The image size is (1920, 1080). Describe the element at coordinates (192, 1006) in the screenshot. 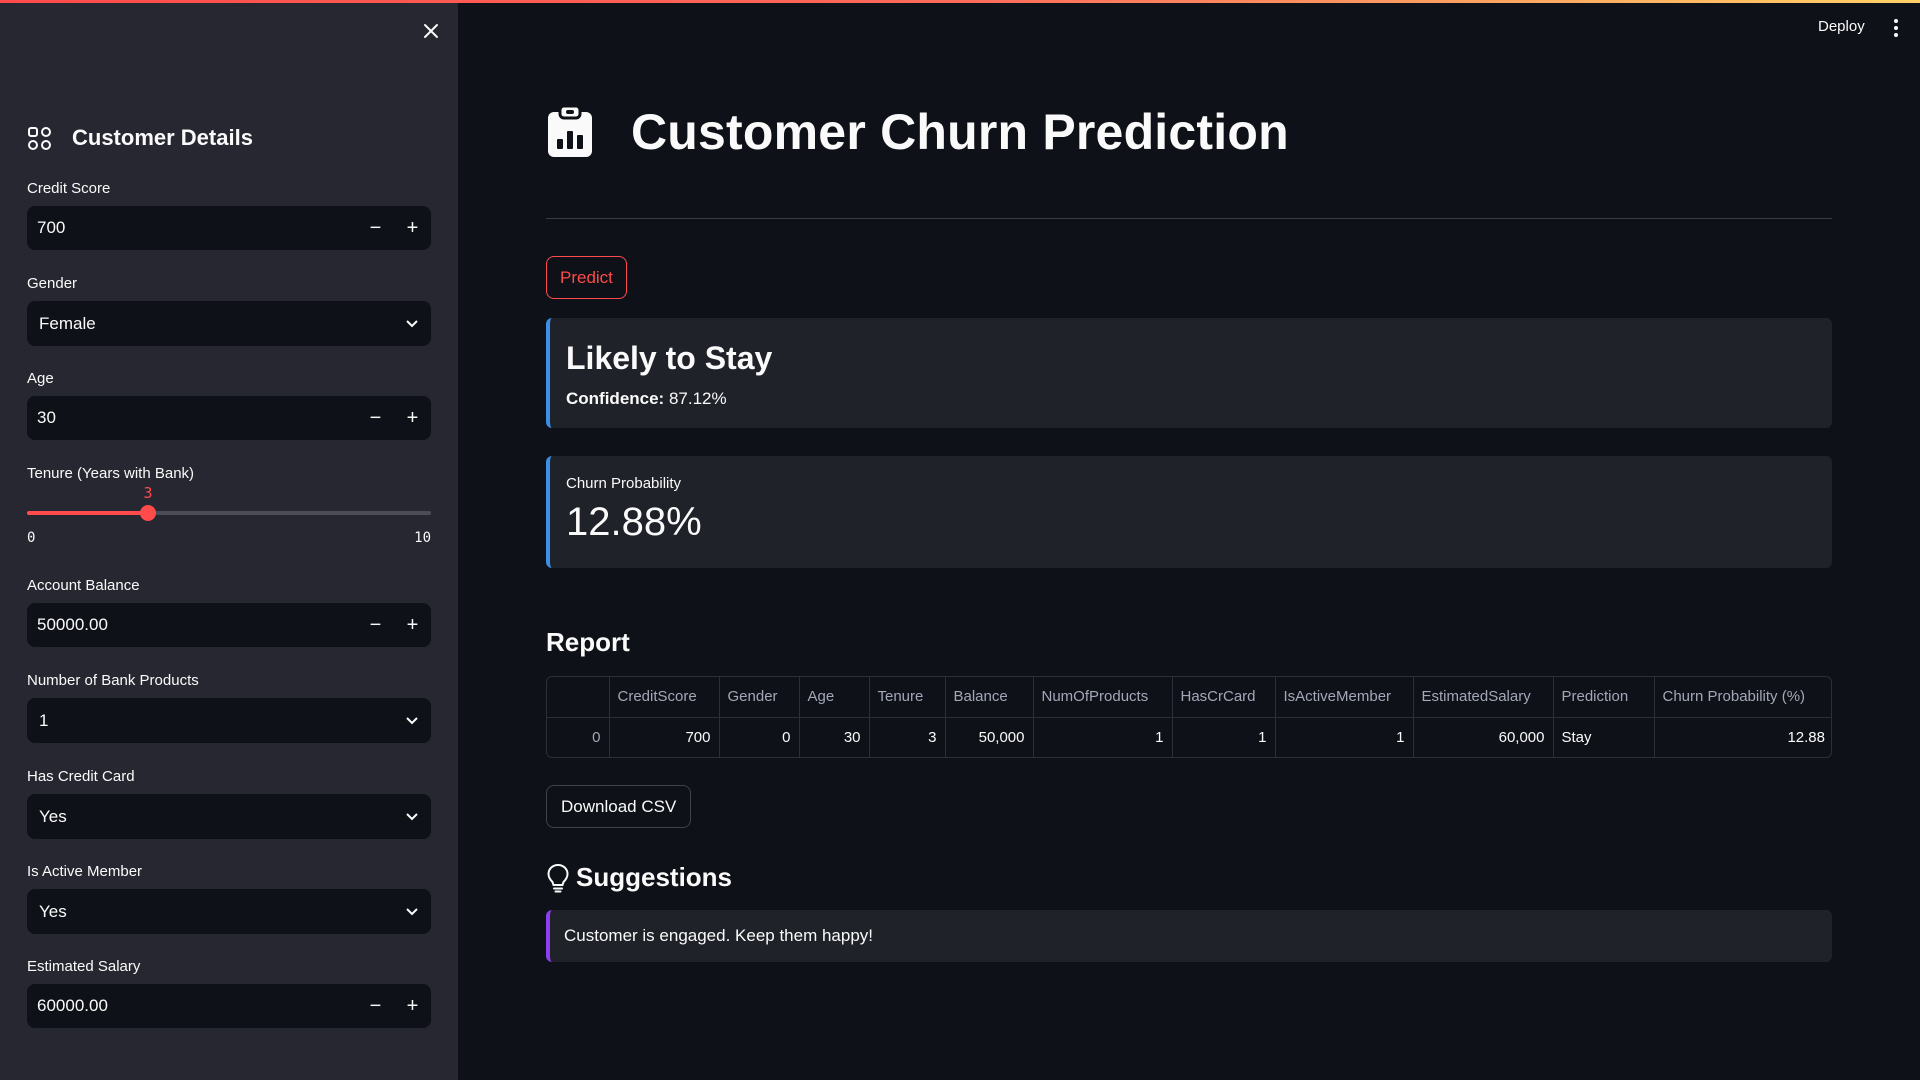

I see `salary-value: 60000.00` at that location.